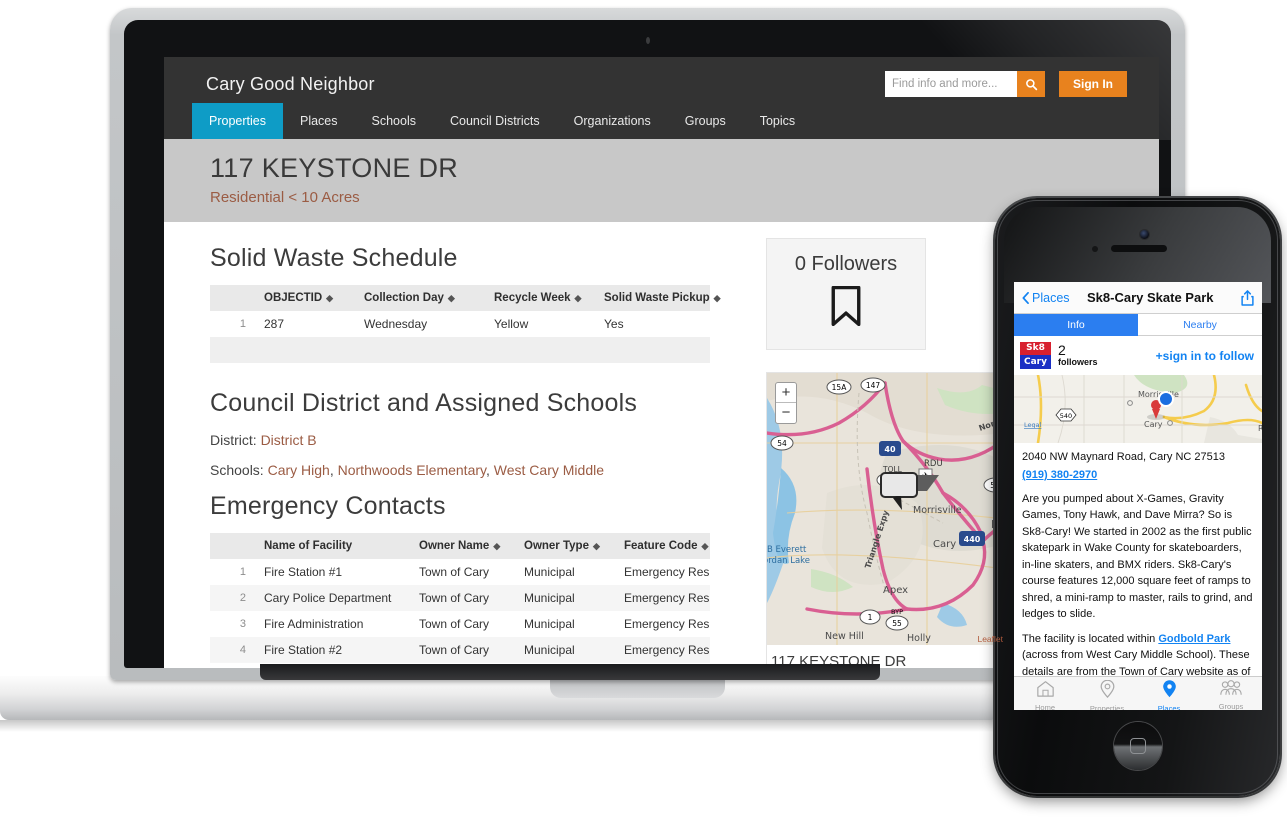  Describe the element at coordinates (1076, 325) in the screenshot. I see `tab-info: Info` at that location.